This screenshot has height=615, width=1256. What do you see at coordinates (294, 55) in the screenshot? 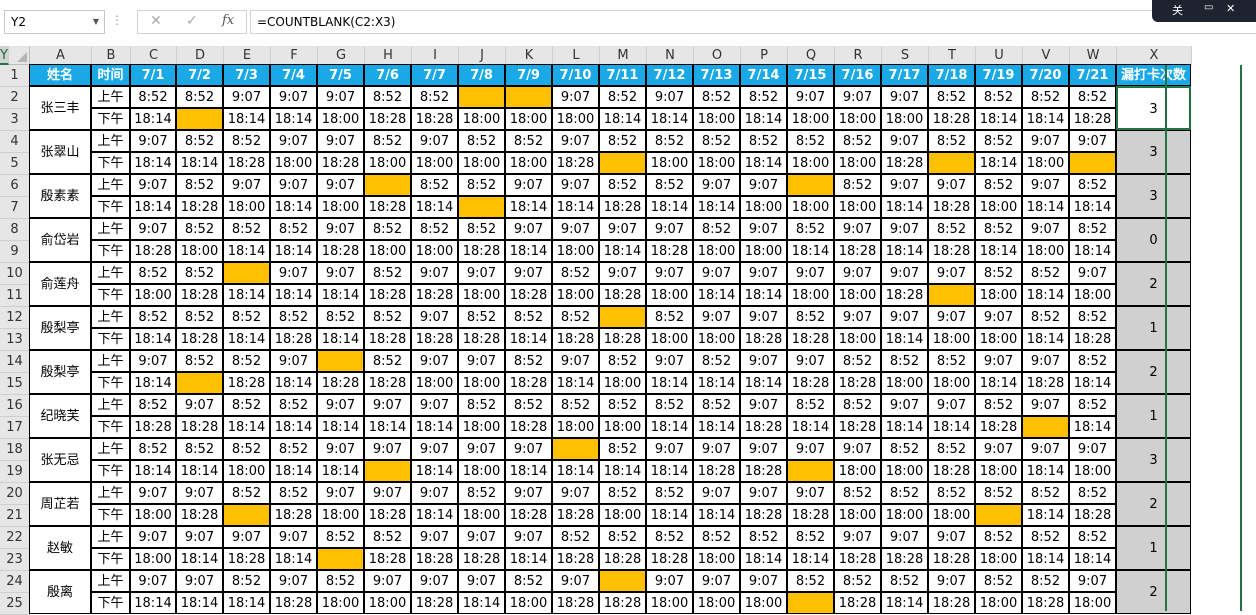
I see `column-header-f: F` at bounding box center [294, 55].